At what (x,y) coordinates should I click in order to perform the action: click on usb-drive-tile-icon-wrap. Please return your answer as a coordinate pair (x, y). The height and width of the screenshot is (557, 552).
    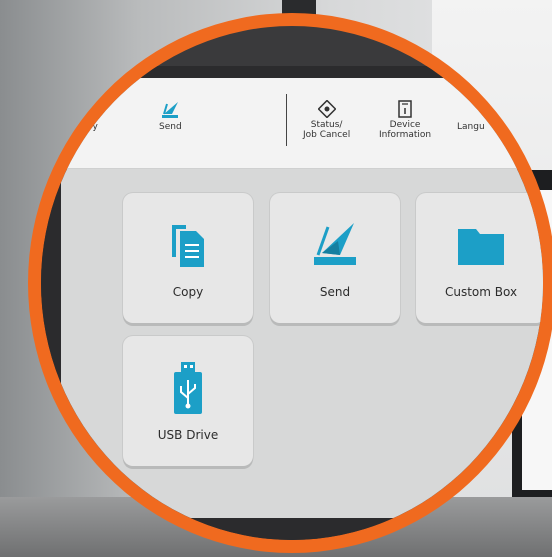
    Looking at the image, I should click on (188, 387).